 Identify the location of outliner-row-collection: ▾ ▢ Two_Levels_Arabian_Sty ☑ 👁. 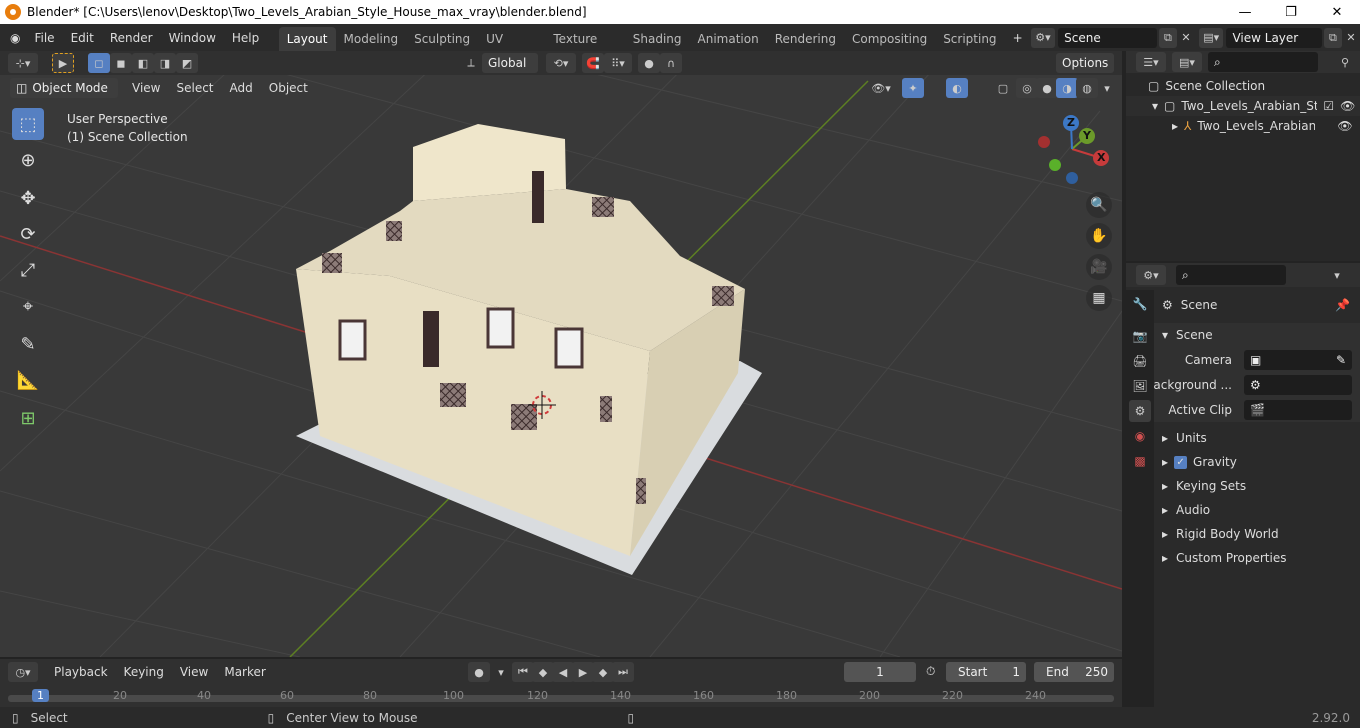
(1243, 106).